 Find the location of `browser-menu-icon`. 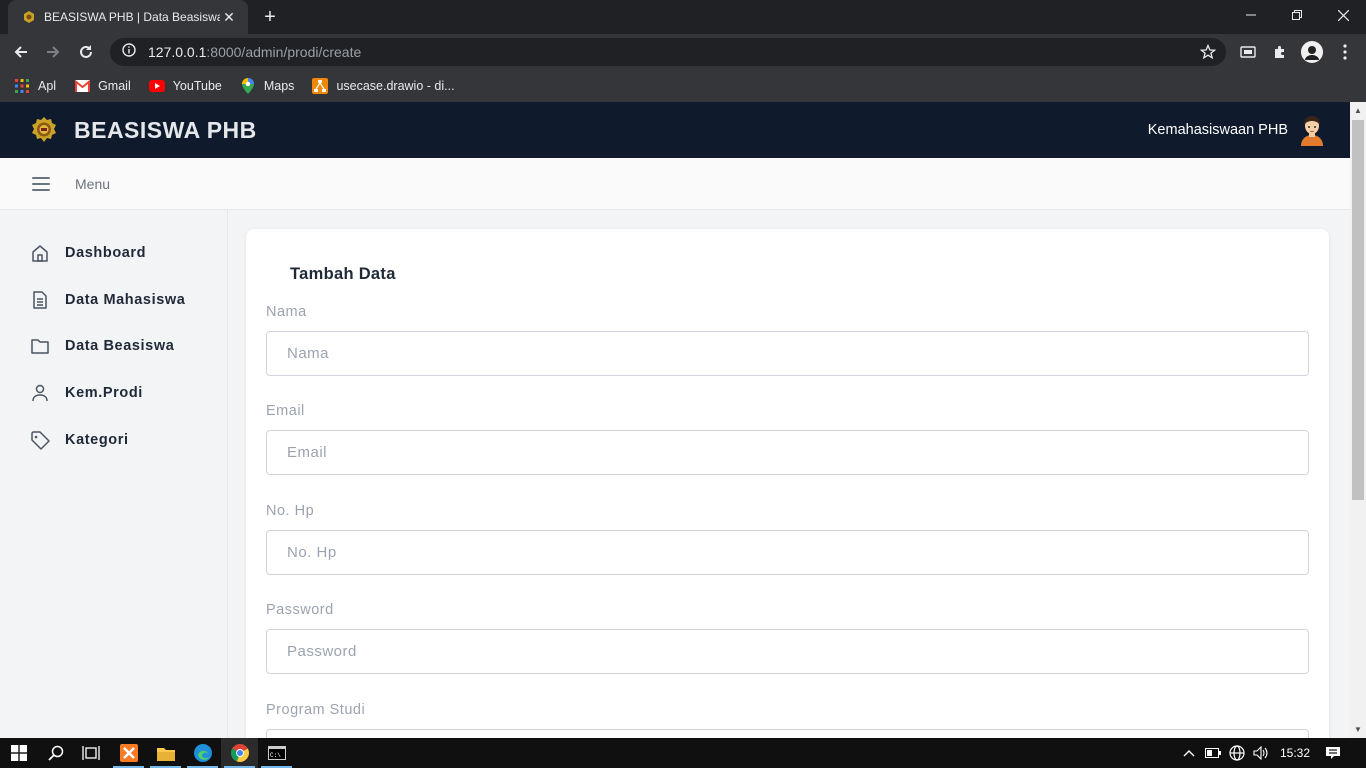

browser-menu-icon is located at coordinates (1345, 52).